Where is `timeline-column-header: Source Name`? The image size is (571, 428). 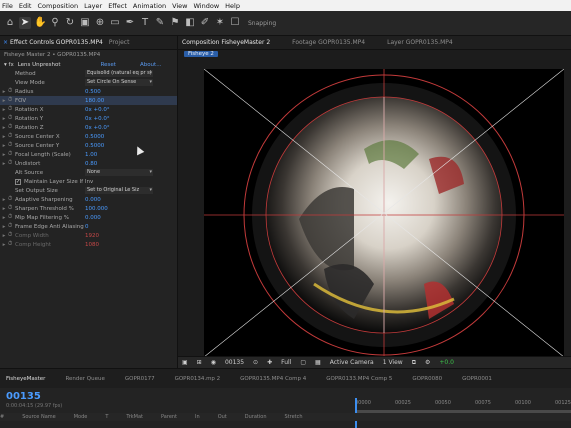
timeline-column-header: Source Name is located at coordinates (39, 417).